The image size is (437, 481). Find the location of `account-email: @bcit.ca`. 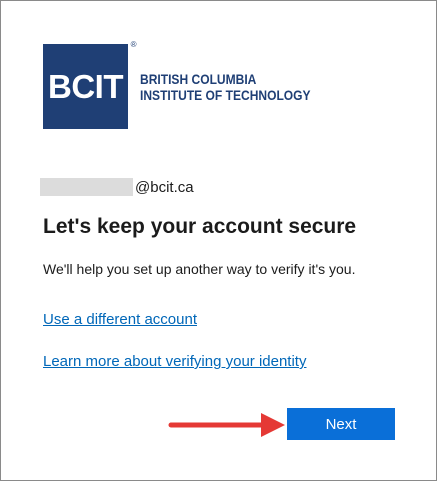

account-email: @bcit.ca is located at coordinates (117, 187).